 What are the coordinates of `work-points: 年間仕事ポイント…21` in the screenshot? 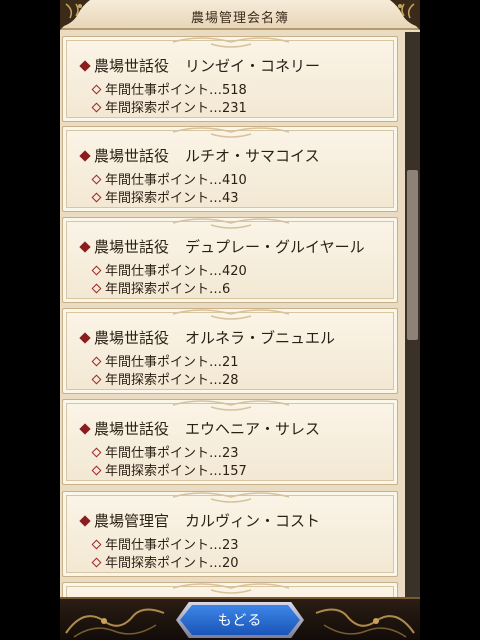 It's located at (165, 360).